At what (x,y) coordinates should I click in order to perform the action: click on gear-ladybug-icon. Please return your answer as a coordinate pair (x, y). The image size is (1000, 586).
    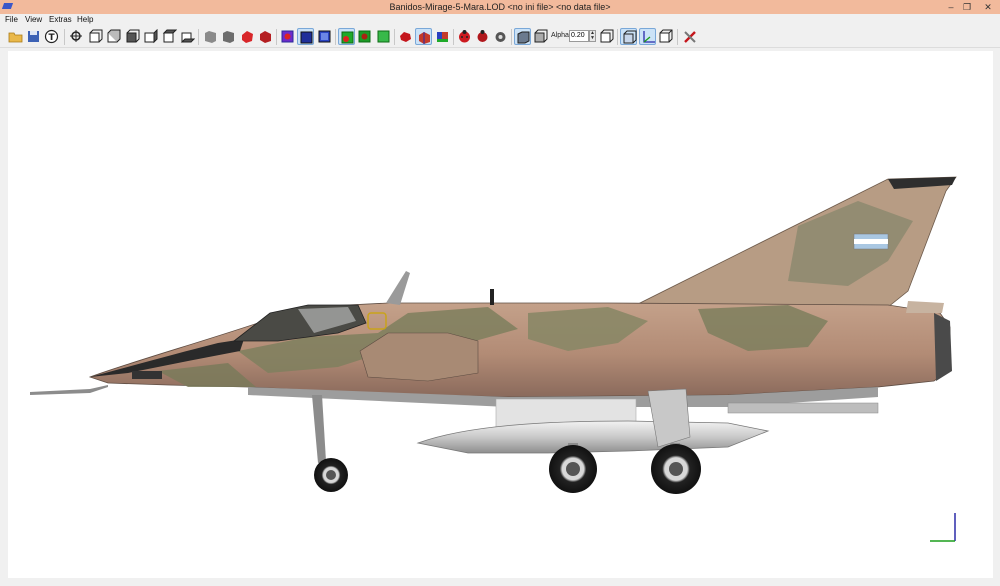
    Looking at the image, I should click on (500, 36).